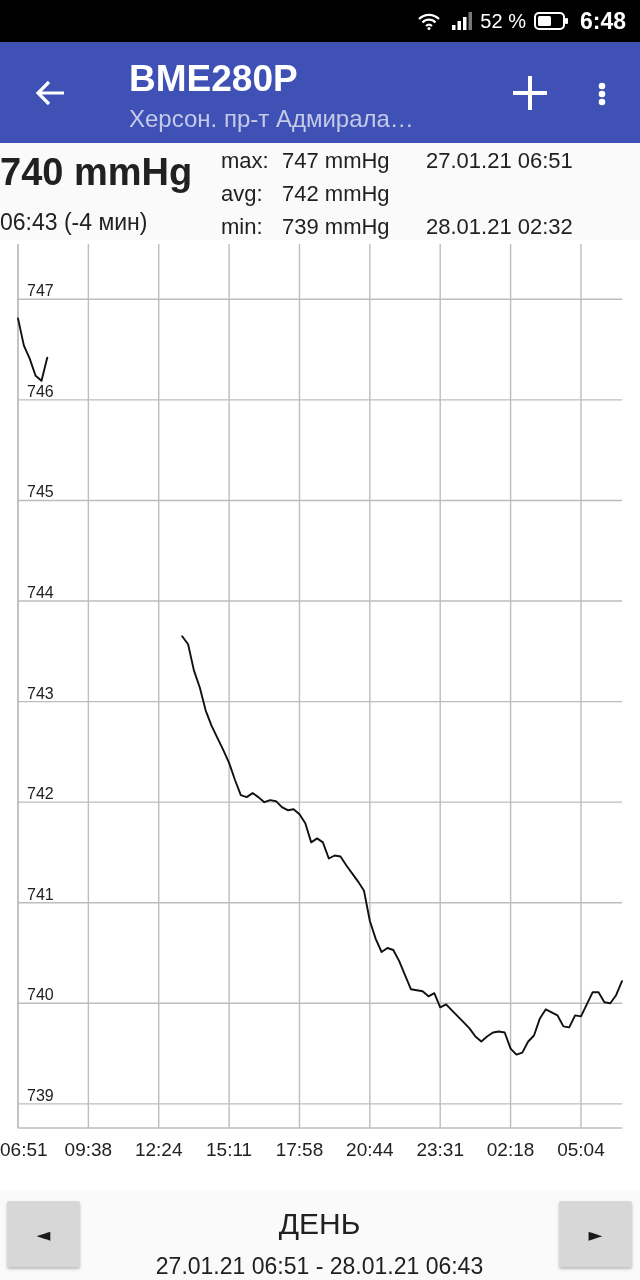  I want to click on x-axis-label: 05:04, so click(581, 1149).